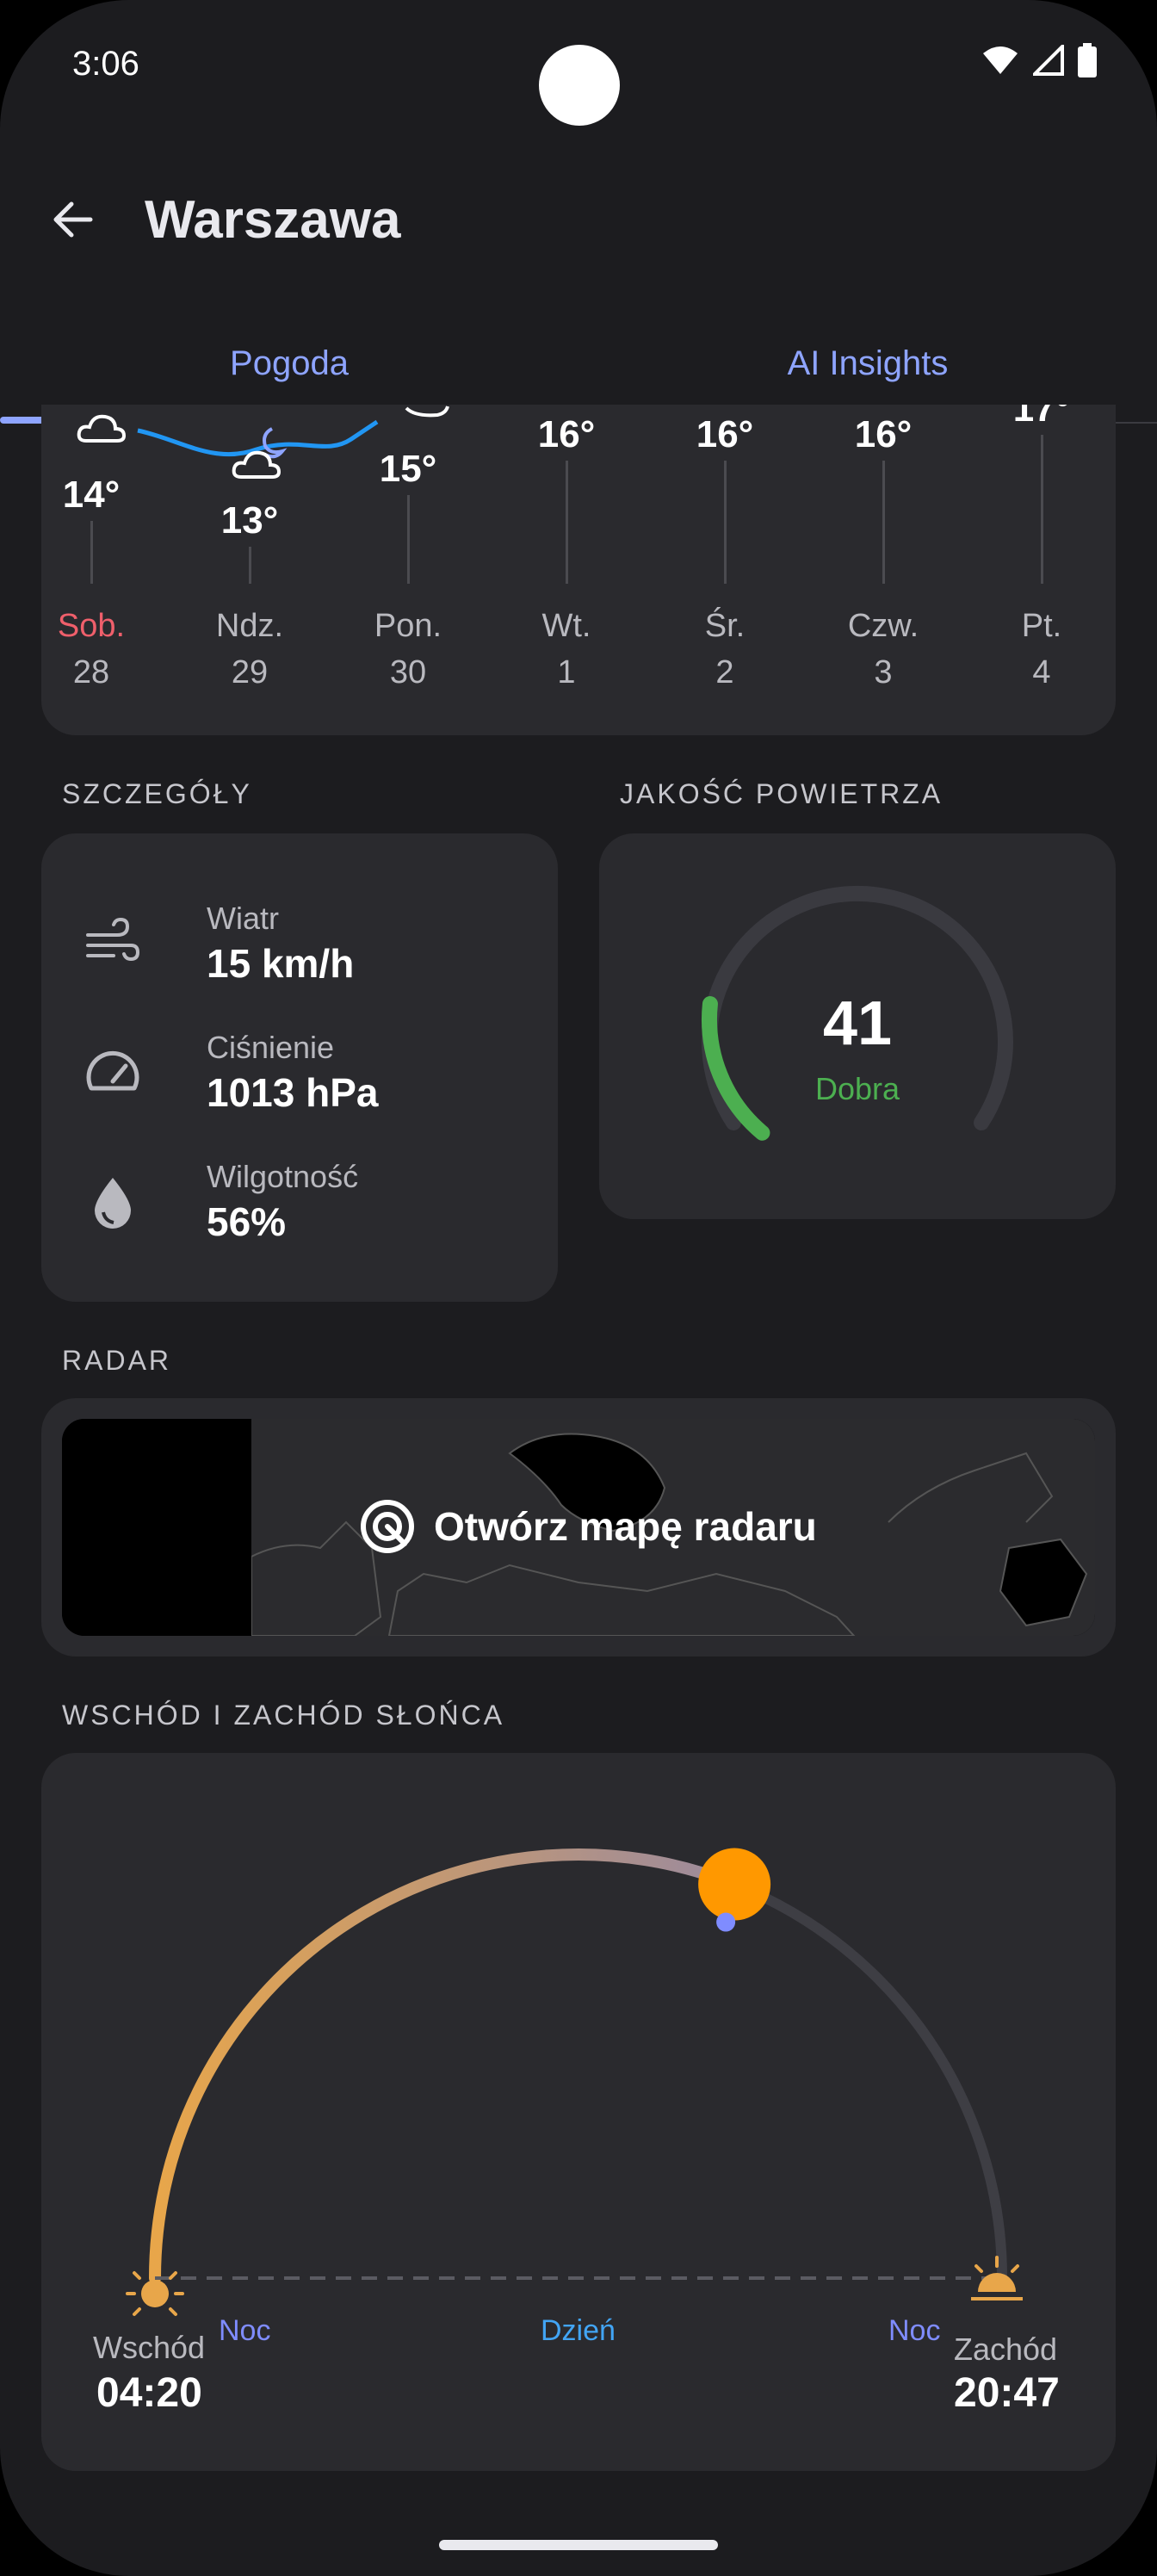  What do you see at coordinates (289, 363) in the screenshot?
I see `tab-weather: Pogoda` at bounding box center [289, 363].